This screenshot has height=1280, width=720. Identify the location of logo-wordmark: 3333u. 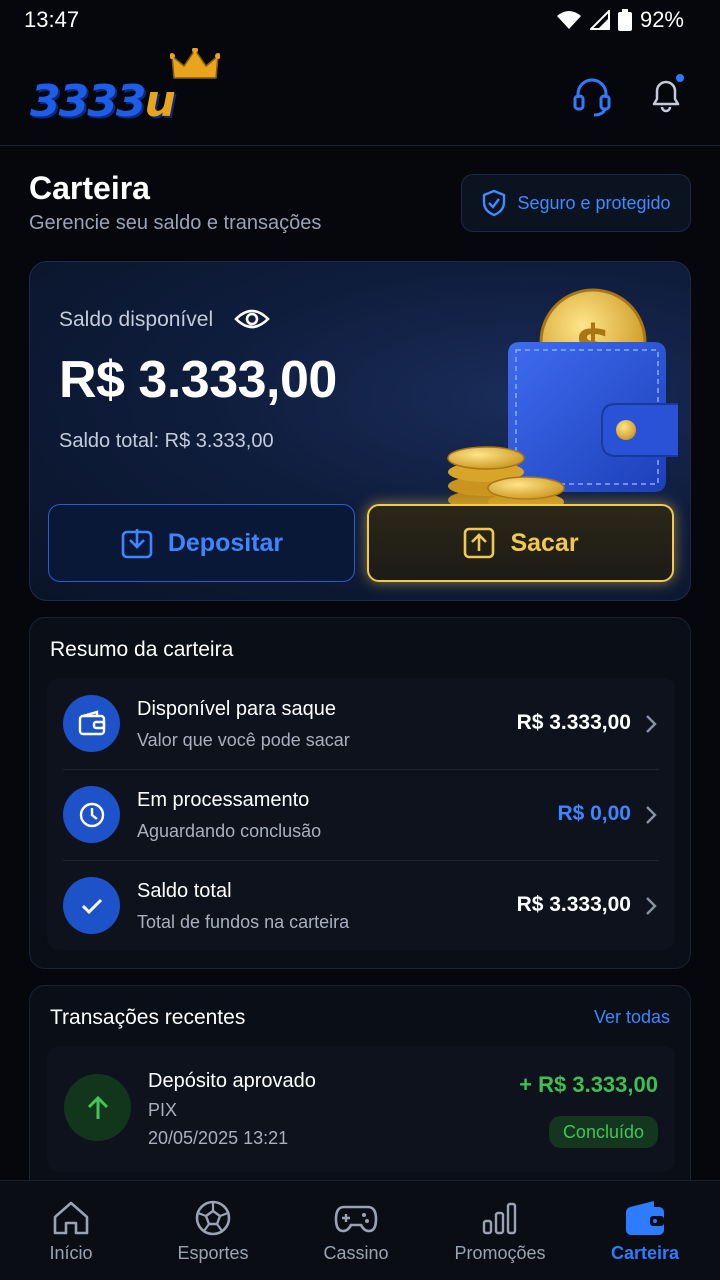
(103, 101).